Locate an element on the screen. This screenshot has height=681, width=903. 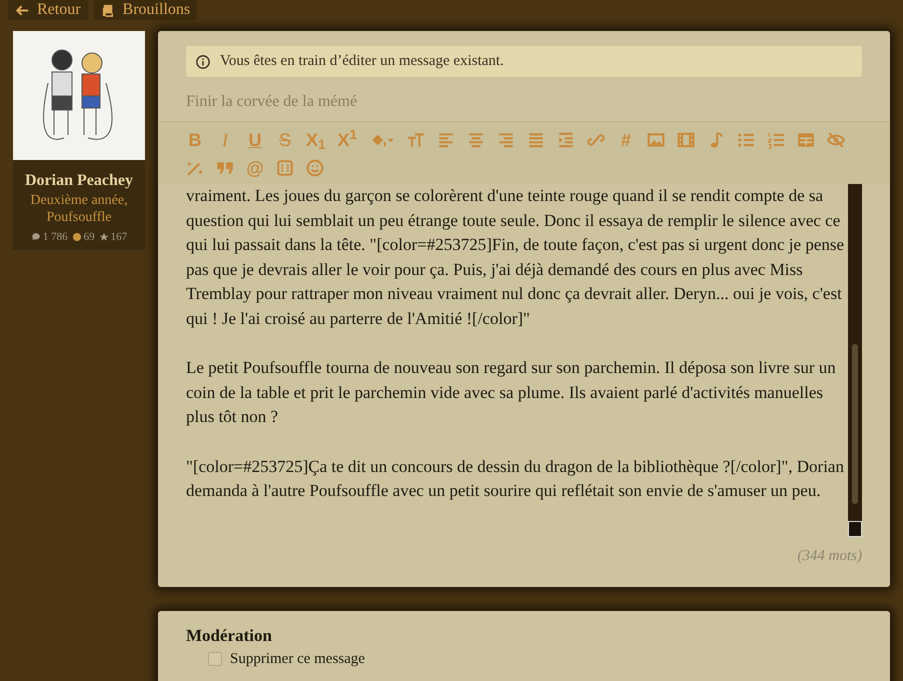
scrollbar is located at coordinates (855, 352).